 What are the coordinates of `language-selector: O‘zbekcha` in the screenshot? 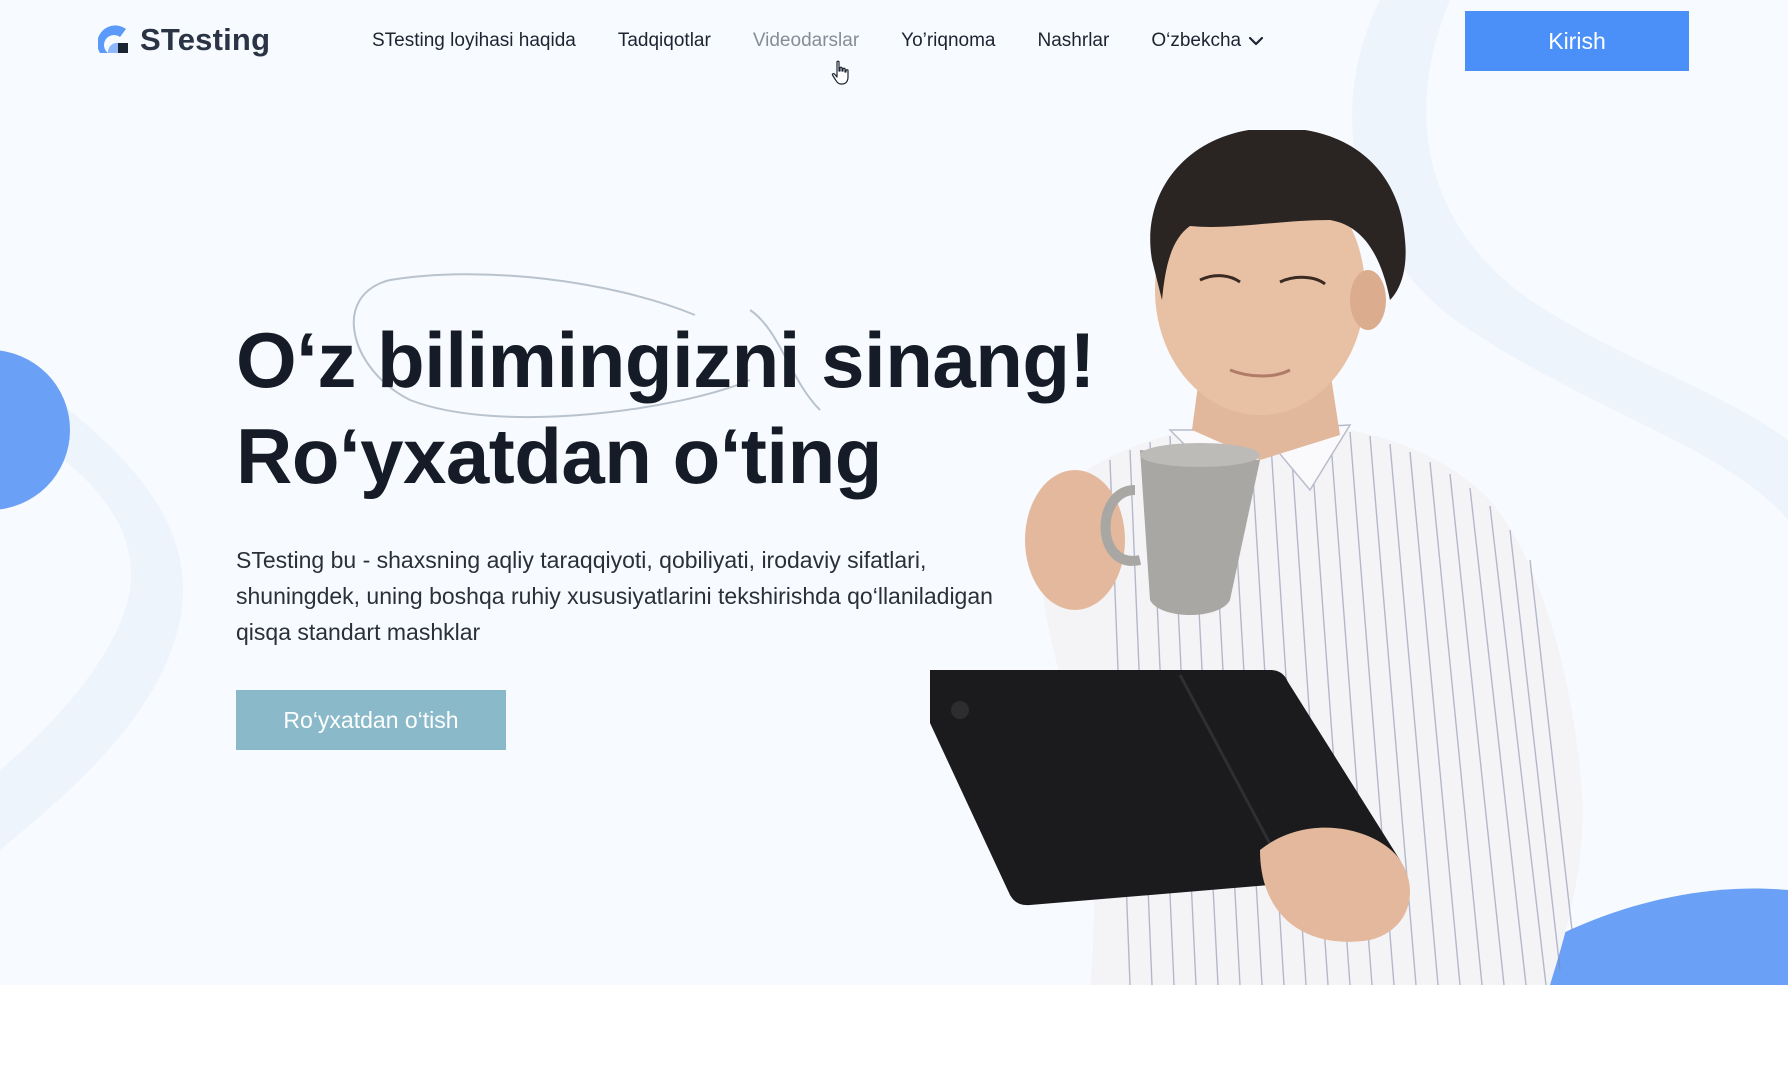 It's located at (1208, 41).